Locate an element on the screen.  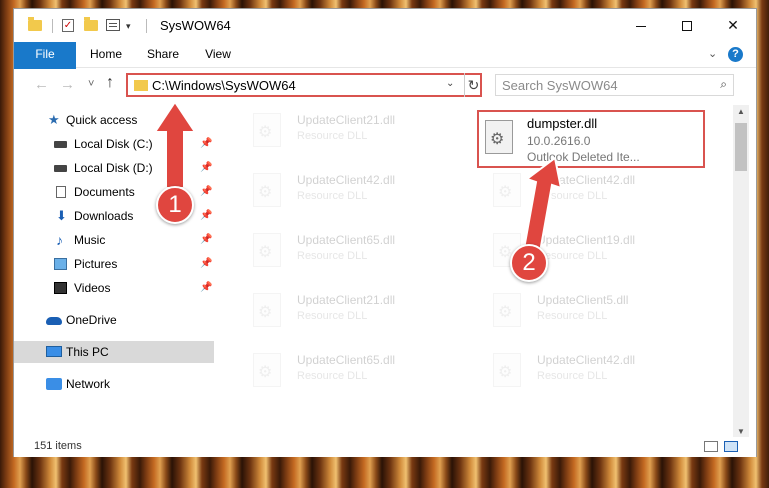
sidebar-item-label: Videos is located at coordinates (92, 288).